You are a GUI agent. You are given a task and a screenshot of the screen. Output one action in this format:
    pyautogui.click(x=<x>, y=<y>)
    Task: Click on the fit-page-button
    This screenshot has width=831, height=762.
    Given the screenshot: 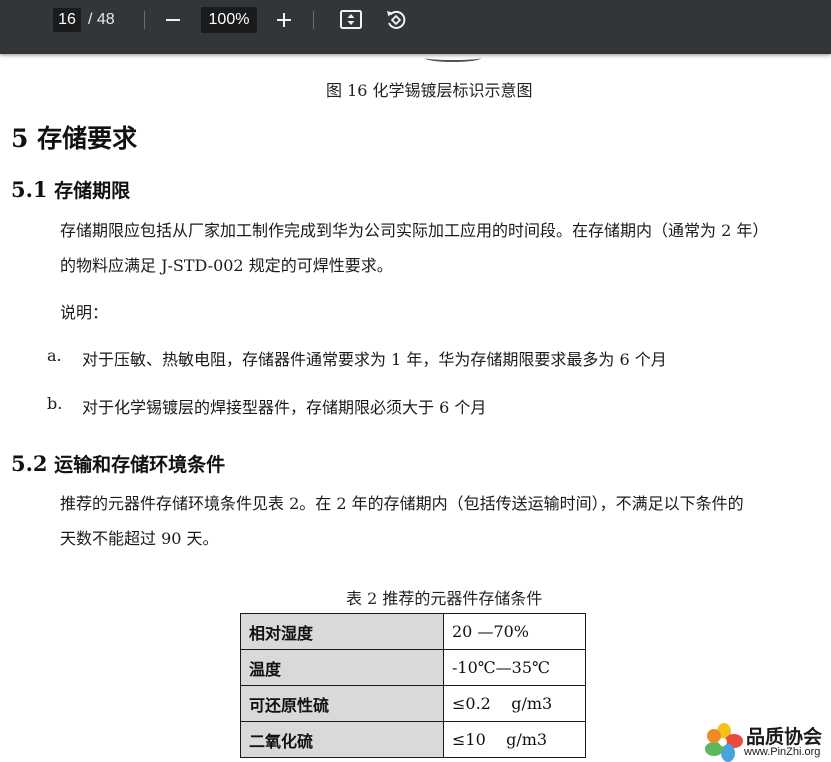 What is the action you would take?
    pyautogui.click(x=351, y=20)
    